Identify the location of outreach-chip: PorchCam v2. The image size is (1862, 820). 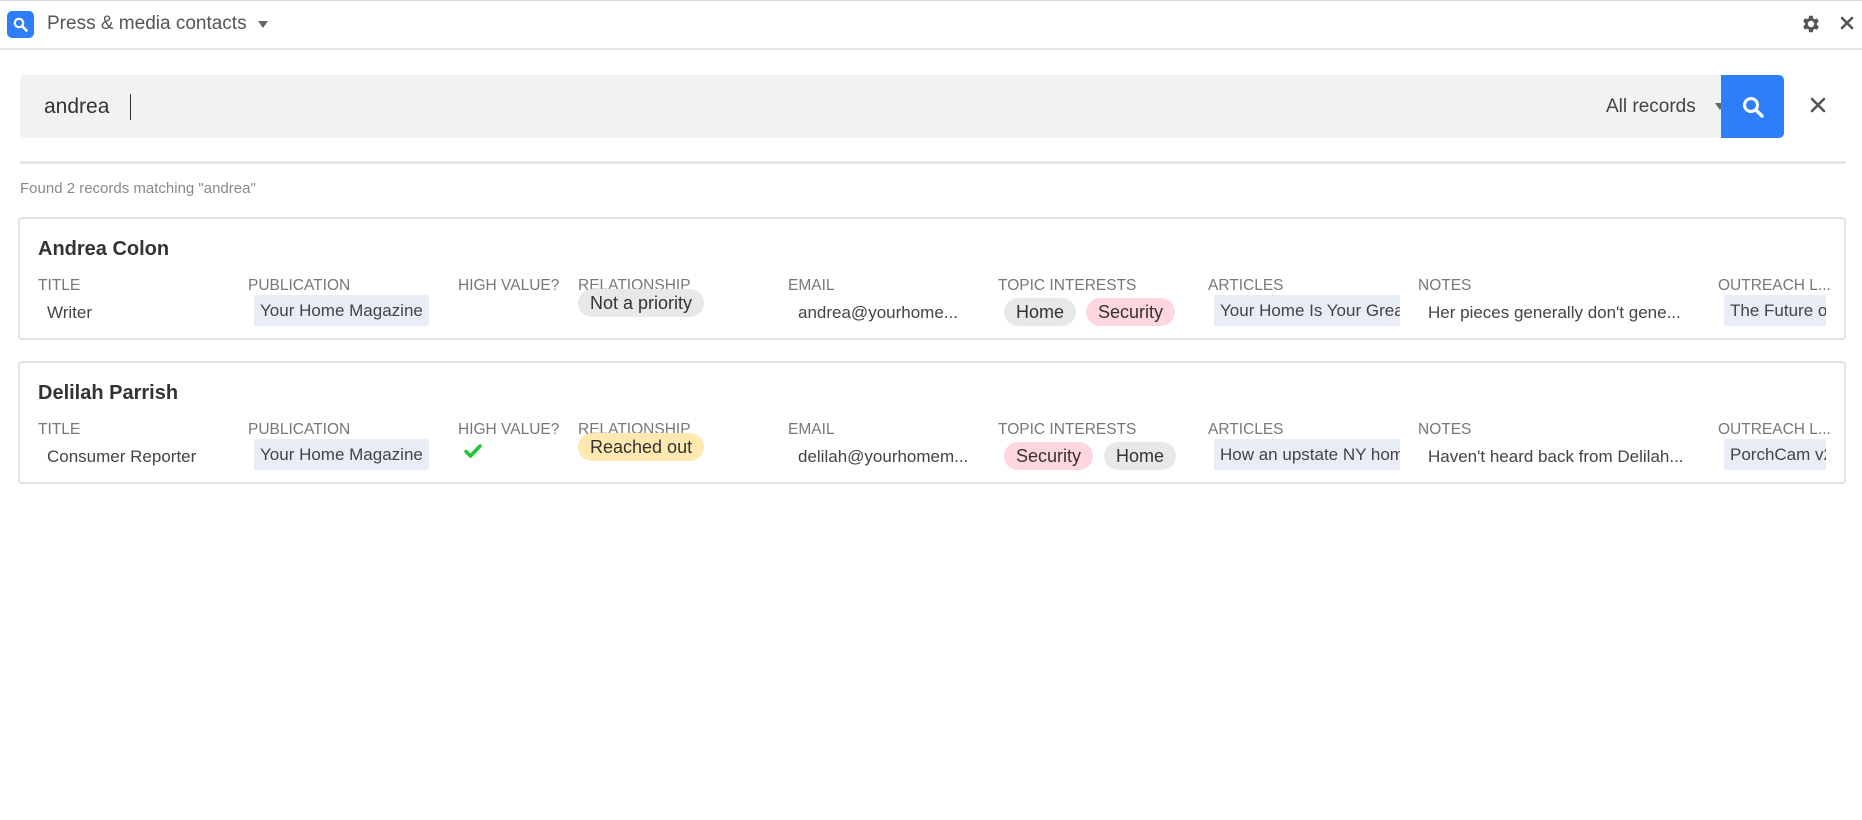
(1775, 454).